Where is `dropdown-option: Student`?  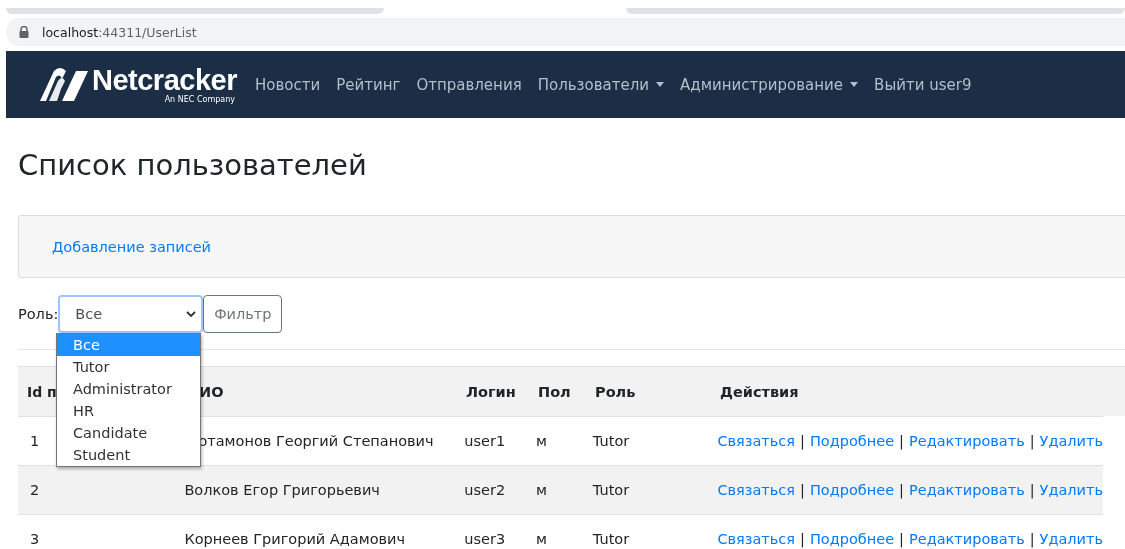 dropdown-option: Student is located at coordinates (128, 455).